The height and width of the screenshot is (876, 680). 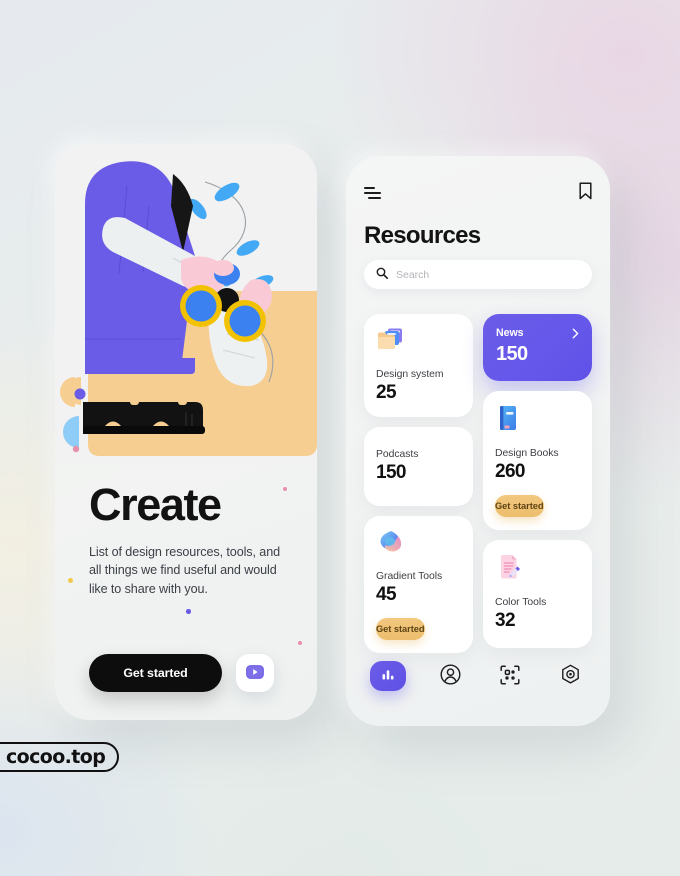 I want to click on card-podcasts: Podcasts 150, so click(x=418, y=466).